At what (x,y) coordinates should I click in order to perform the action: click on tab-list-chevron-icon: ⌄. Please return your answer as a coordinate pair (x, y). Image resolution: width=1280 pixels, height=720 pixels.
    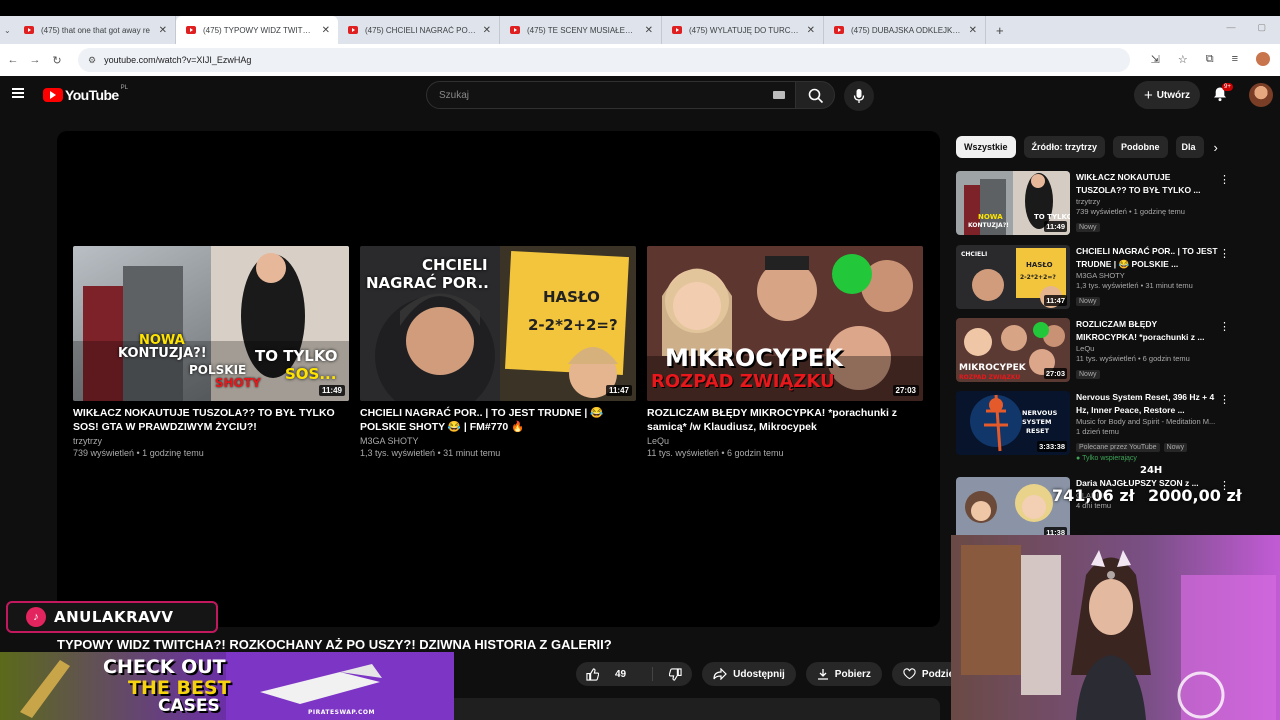
    Looking at the image, I should click on (7, 30).